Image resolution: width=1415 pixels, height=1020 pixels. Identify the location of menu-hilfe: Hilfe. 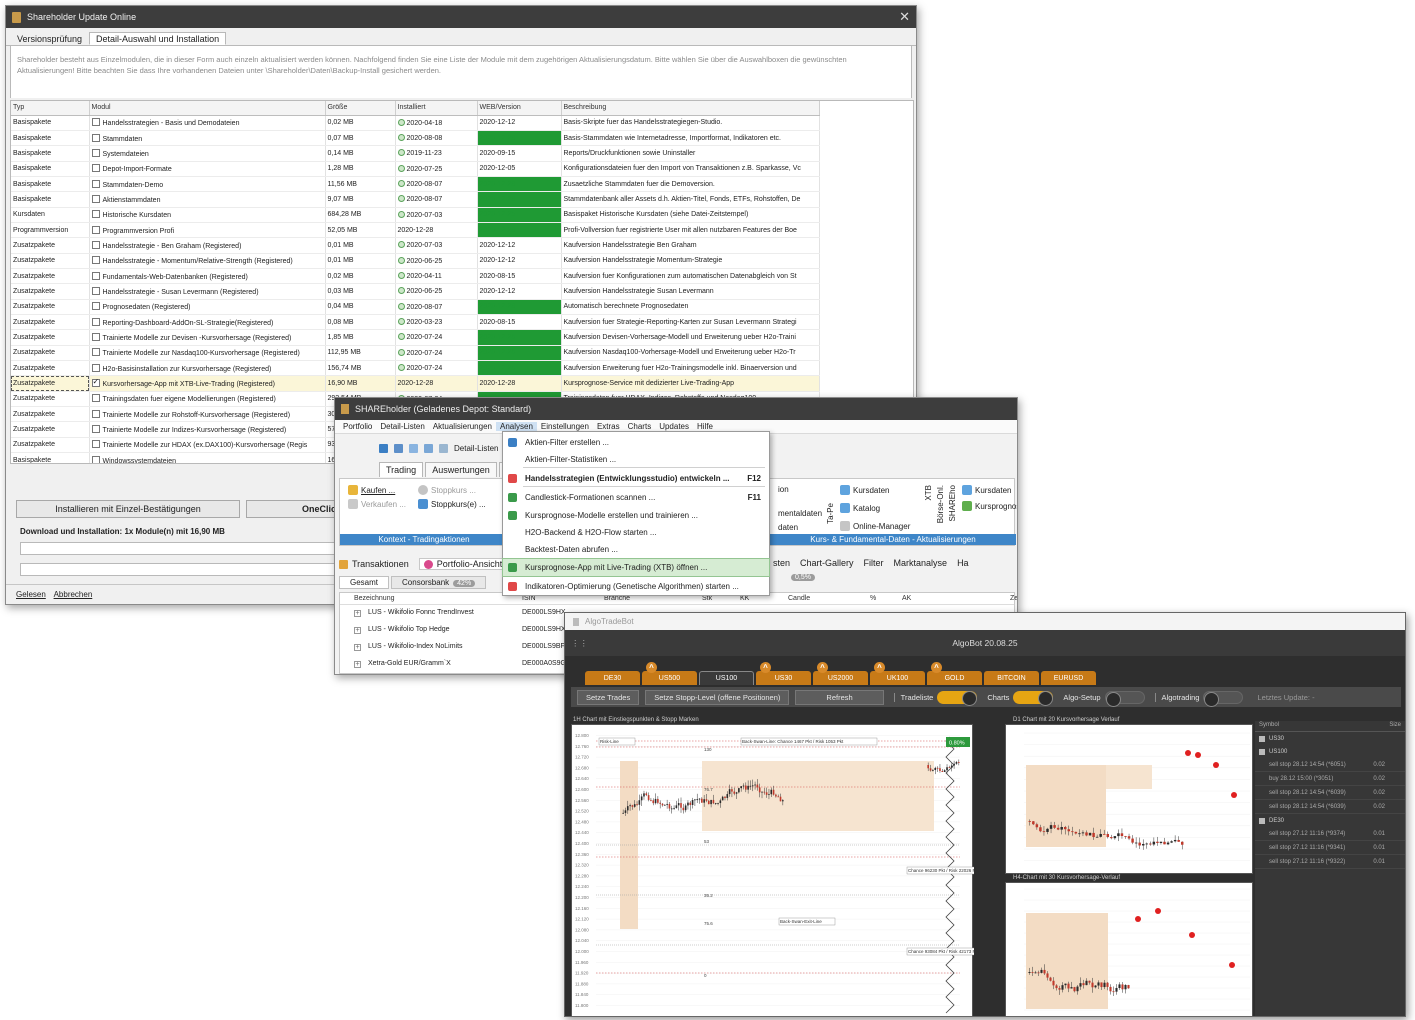
(705, 426).